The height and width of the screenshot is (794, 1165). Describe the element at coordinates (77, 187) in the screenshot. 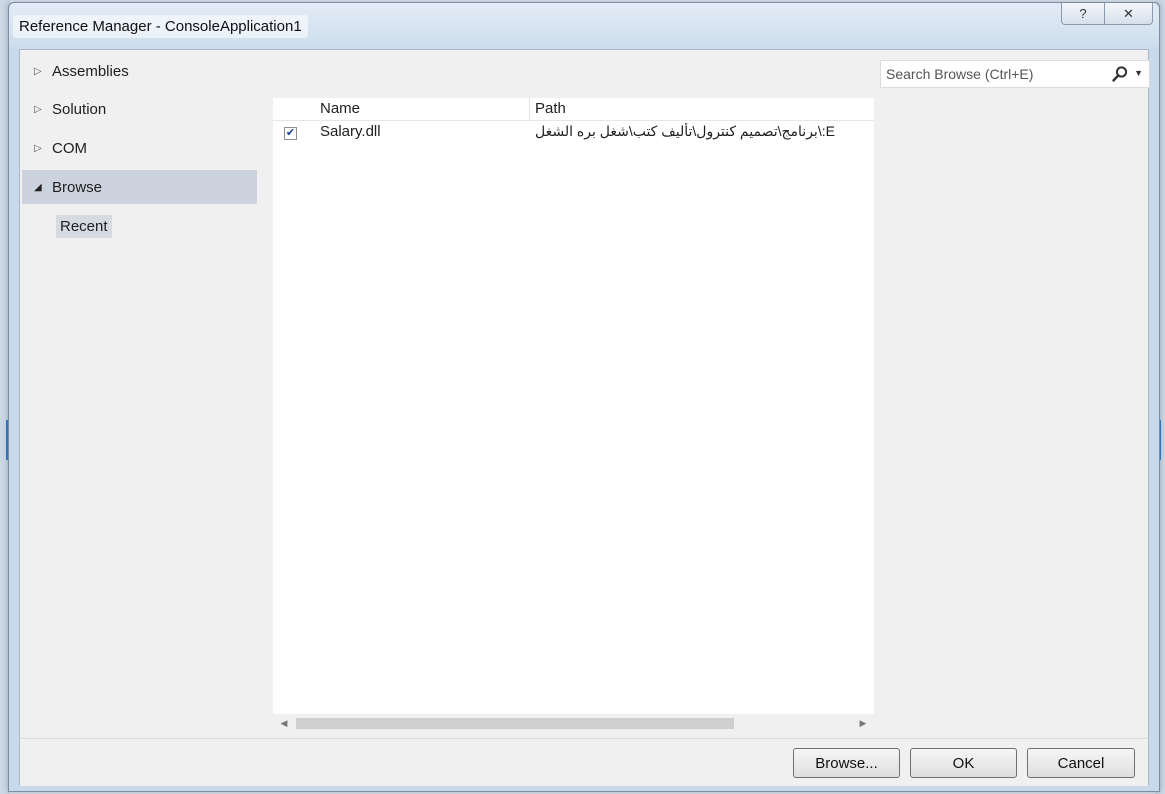

I see `nav-item-label: Browse` at that location.